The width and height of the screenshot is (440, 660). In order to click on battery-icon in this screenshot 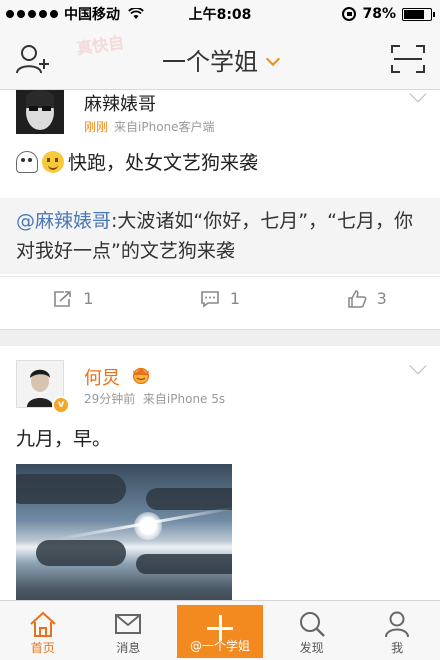, I will do `click(418, 14)`.